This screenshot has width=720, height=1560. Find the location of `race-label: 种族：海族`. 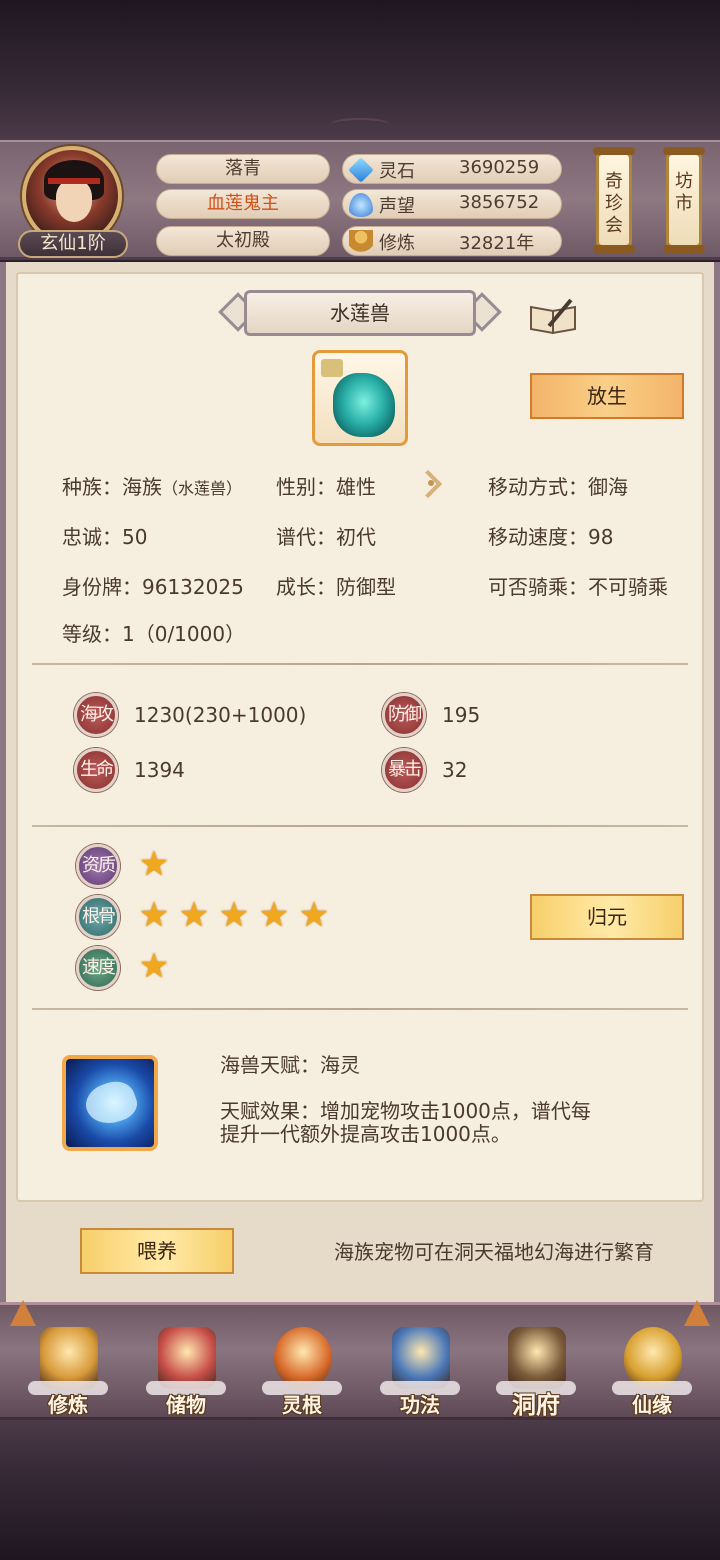

race-label: 种族：海族 is located at coordinates (112, 487).